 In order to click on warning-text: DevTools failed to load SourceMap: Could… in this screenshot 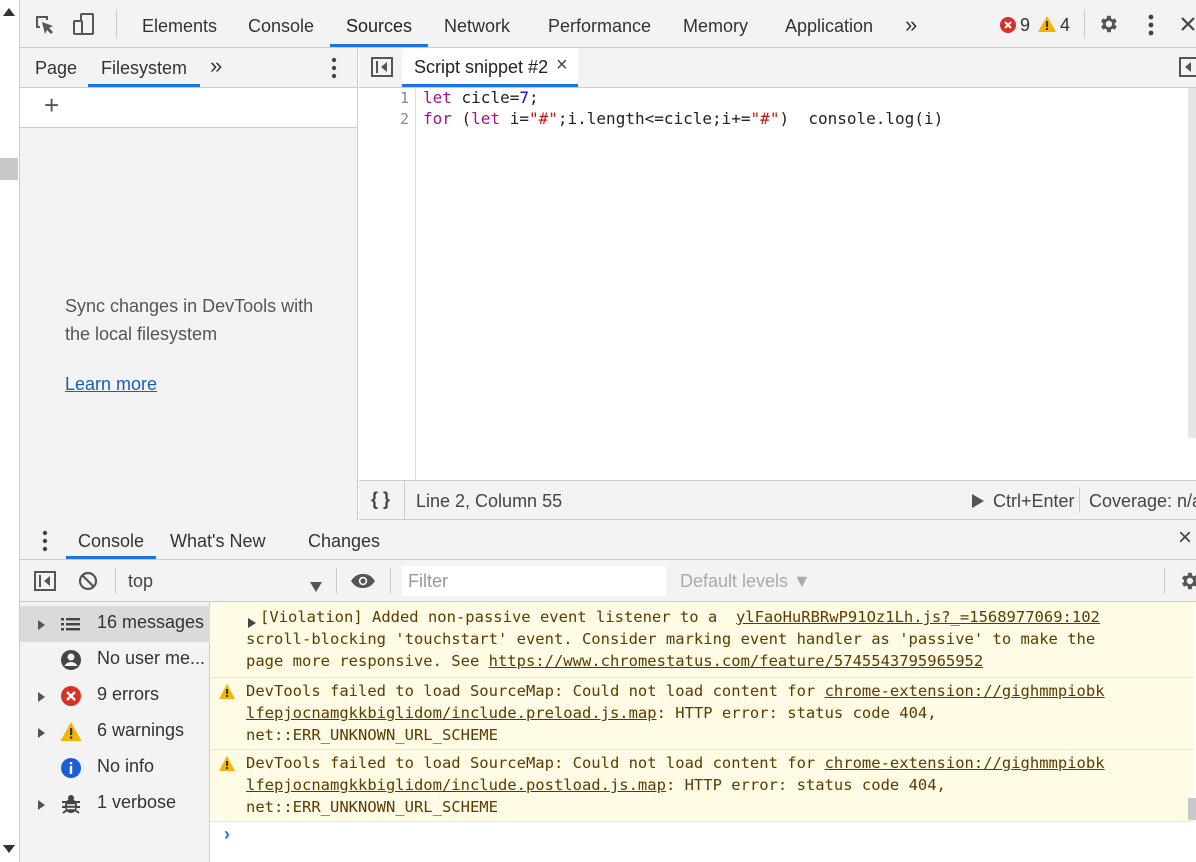, I will do `click(535, 763)`.